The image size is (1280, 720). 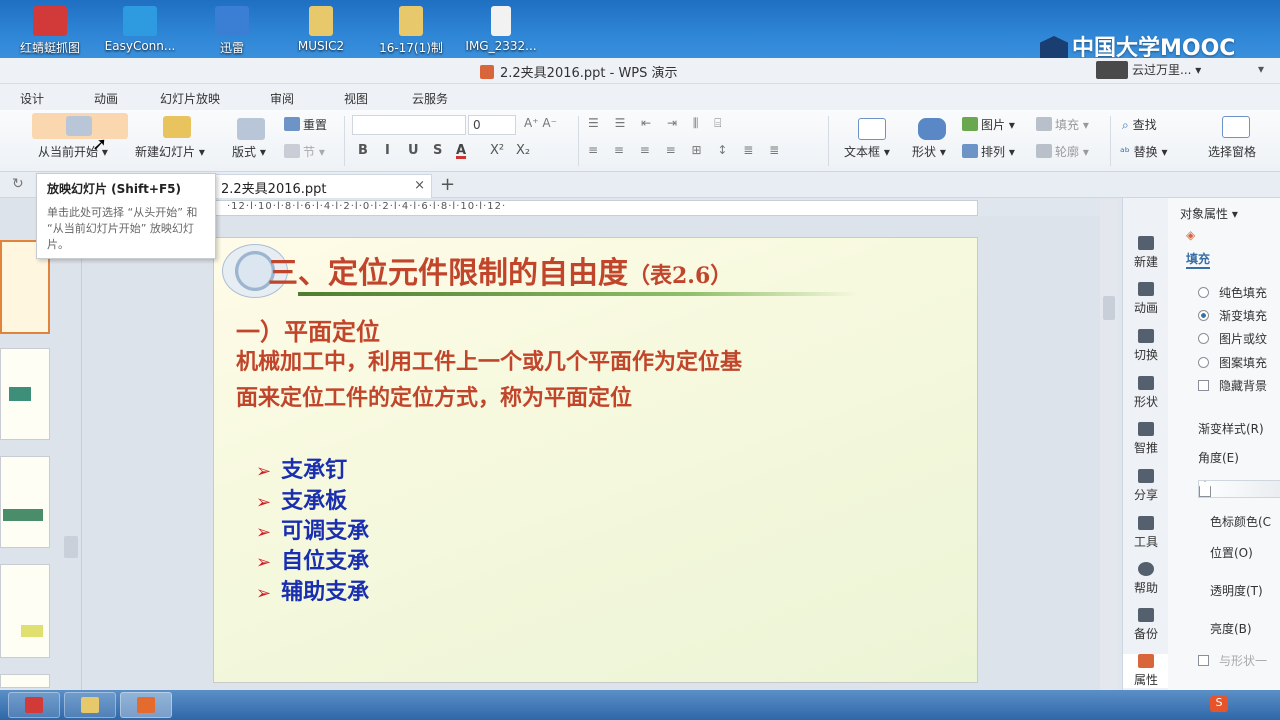 What do you see at coordinates (32, 98) in the screenshot?
I see `menu-design: 设计` at bounding box center [32, 98].